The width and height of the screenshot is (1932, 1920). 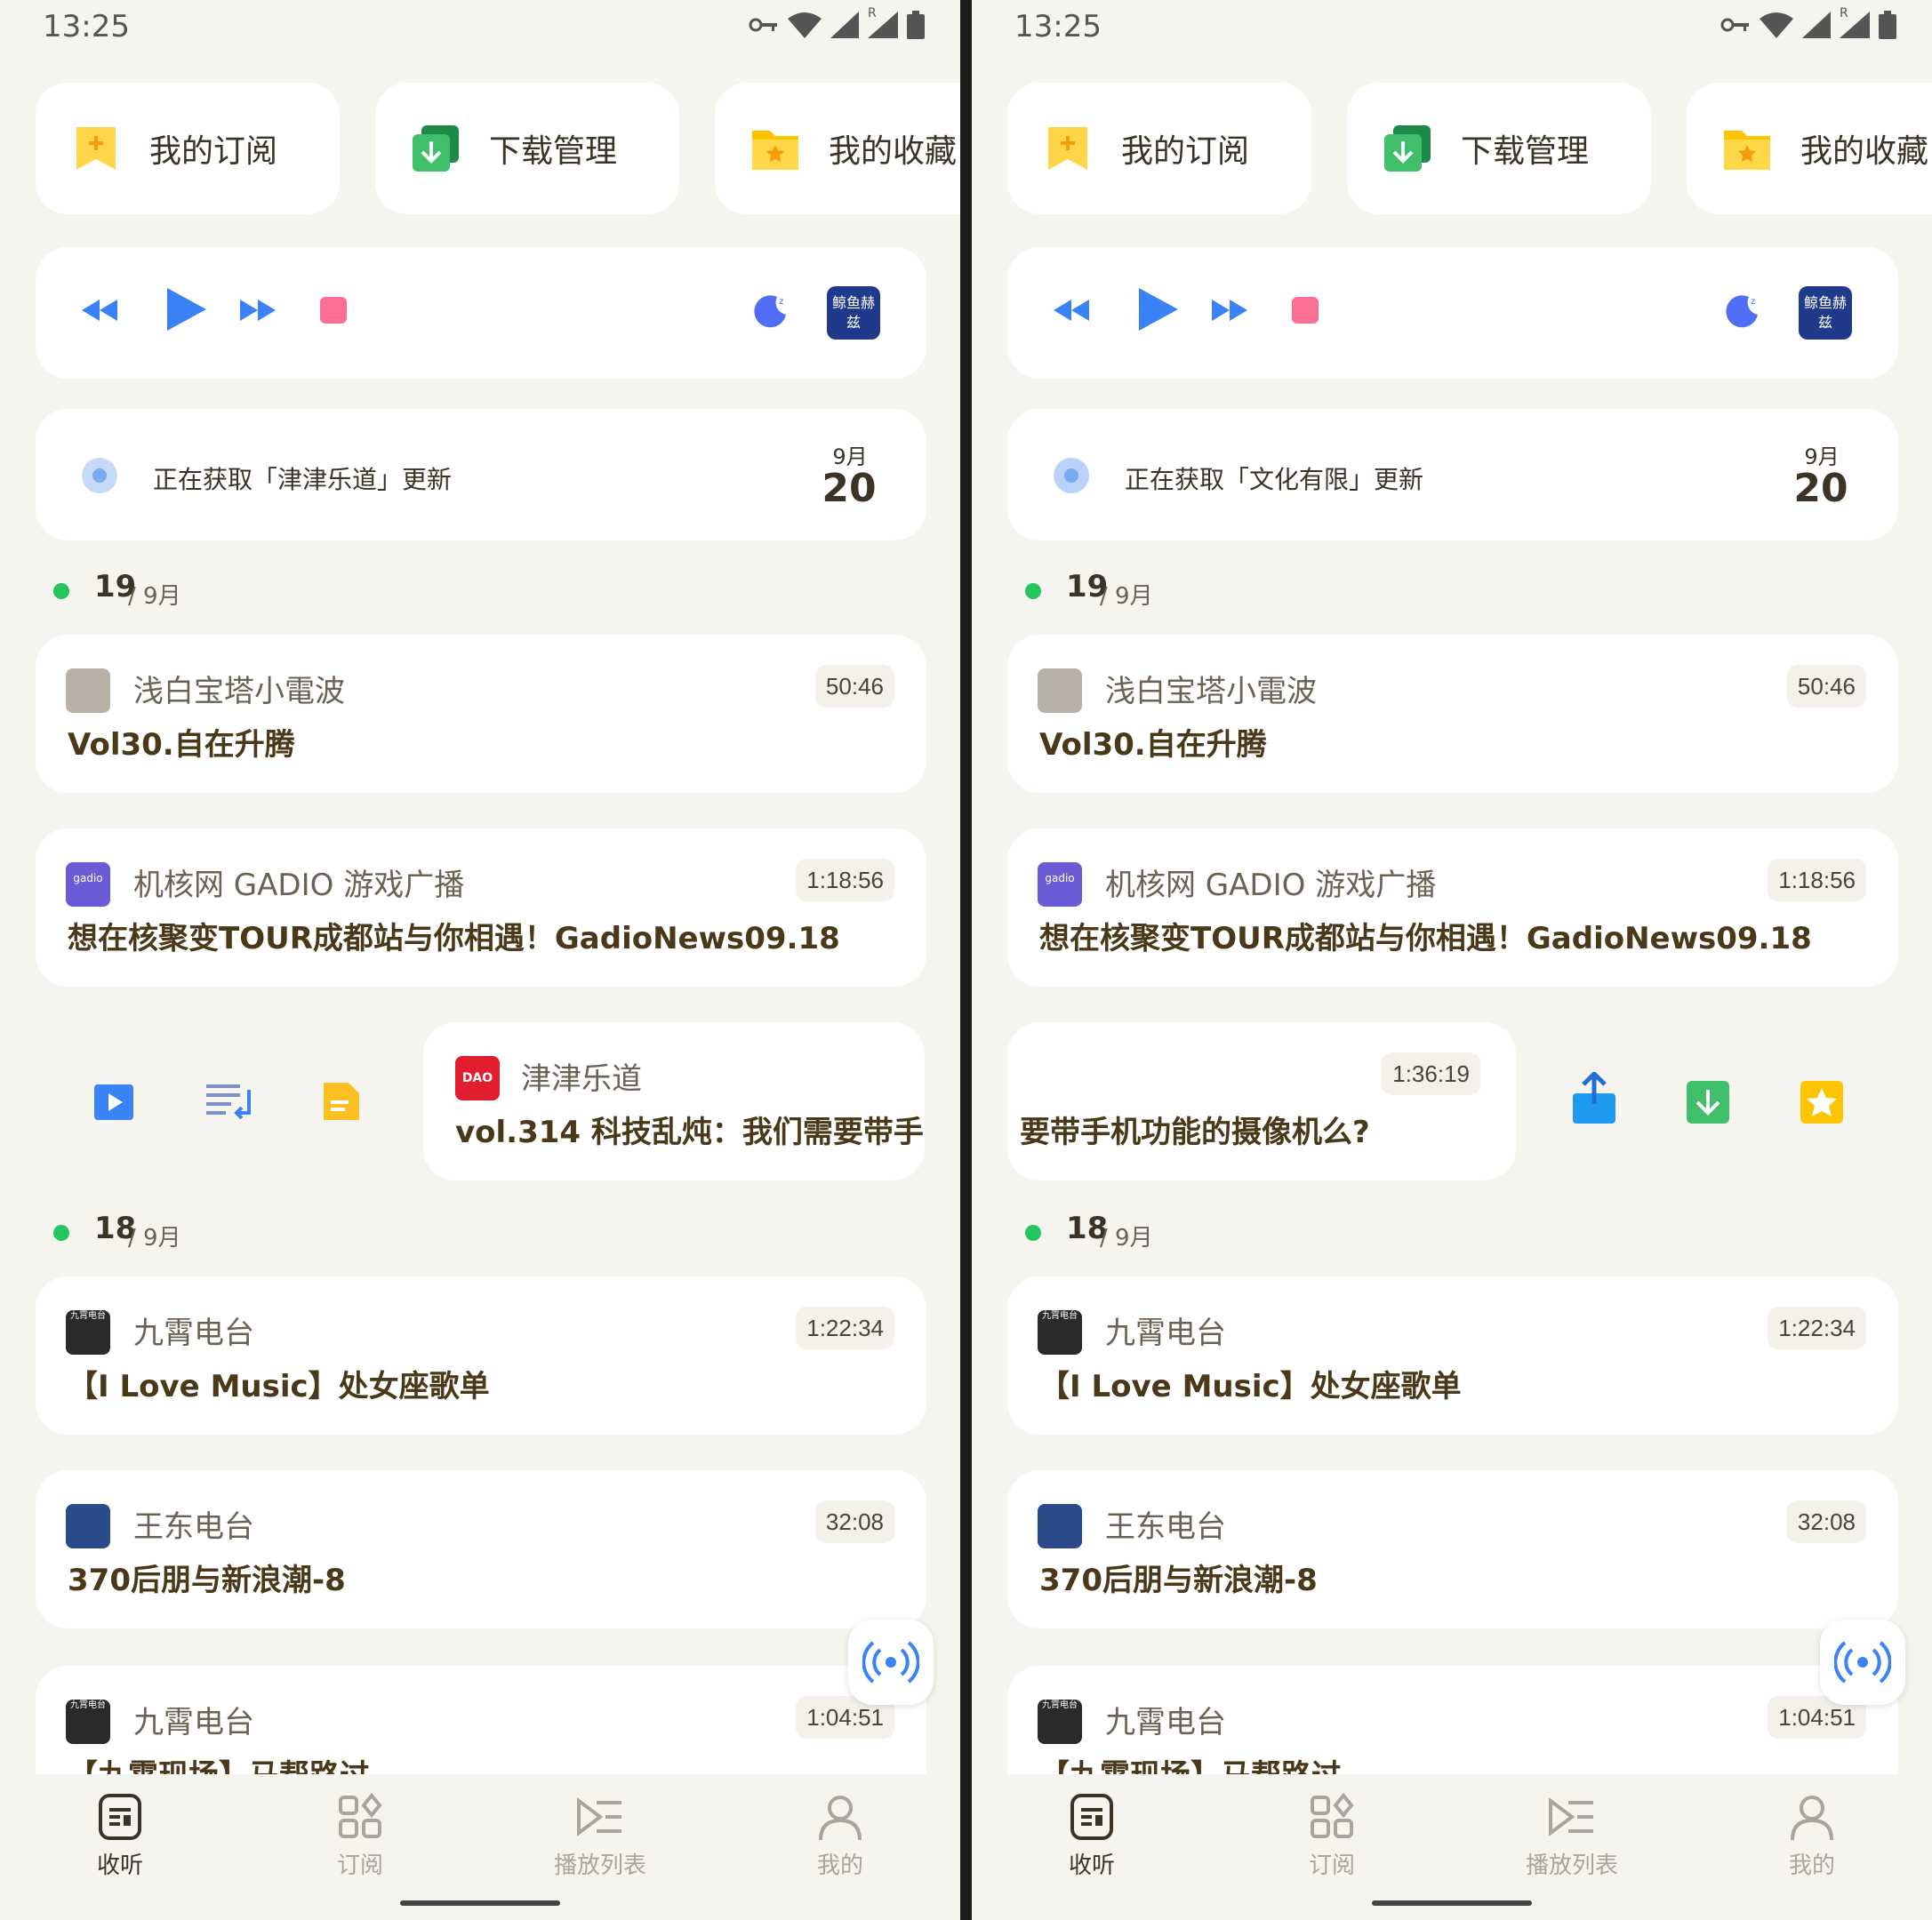 I want to click on status-icons: R, so click(x=837, y=22).